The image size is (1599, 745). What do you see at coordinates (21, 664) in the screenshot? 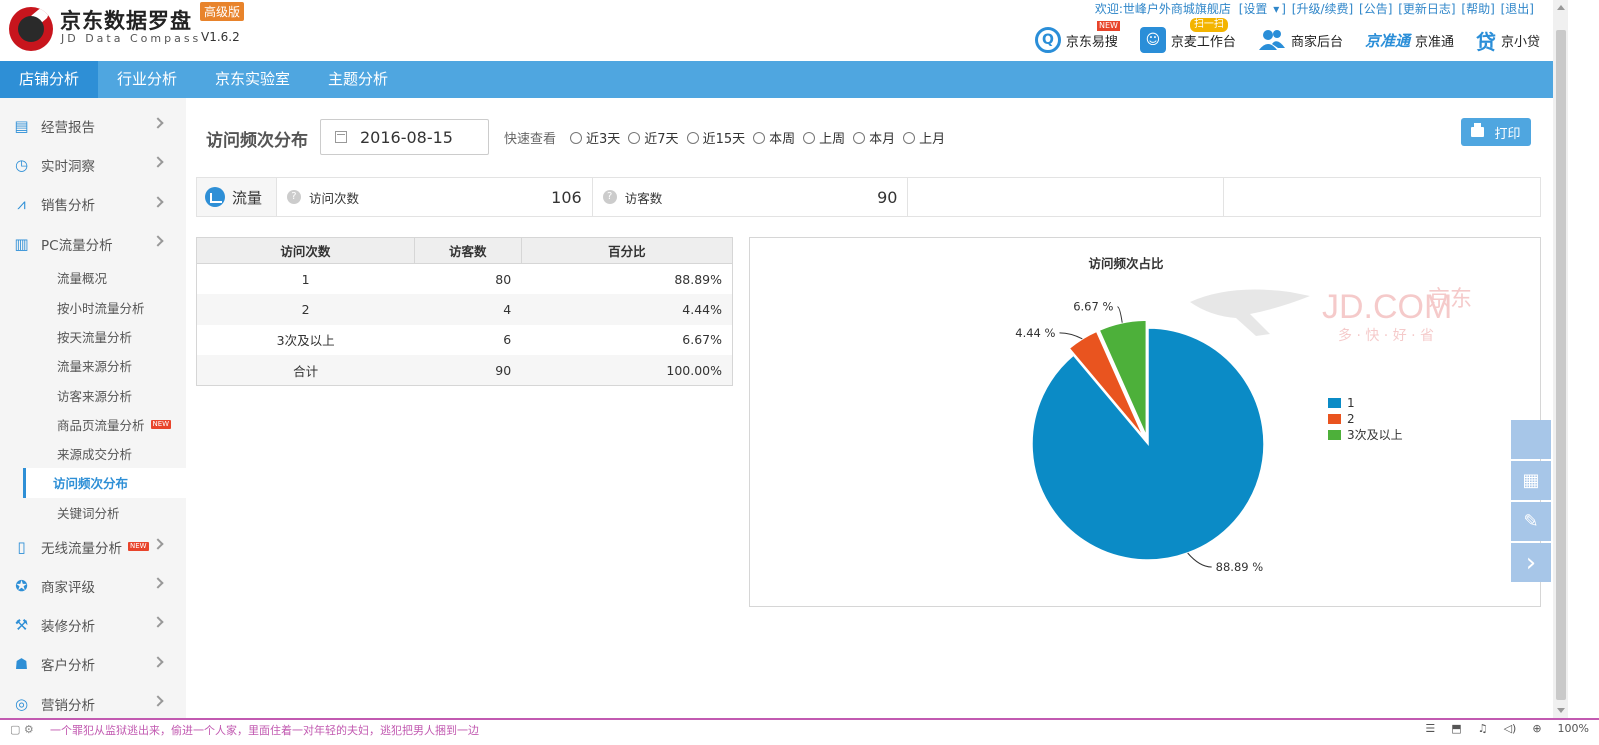
I see `user-icon: ☗` at bounding box center [21, 664].